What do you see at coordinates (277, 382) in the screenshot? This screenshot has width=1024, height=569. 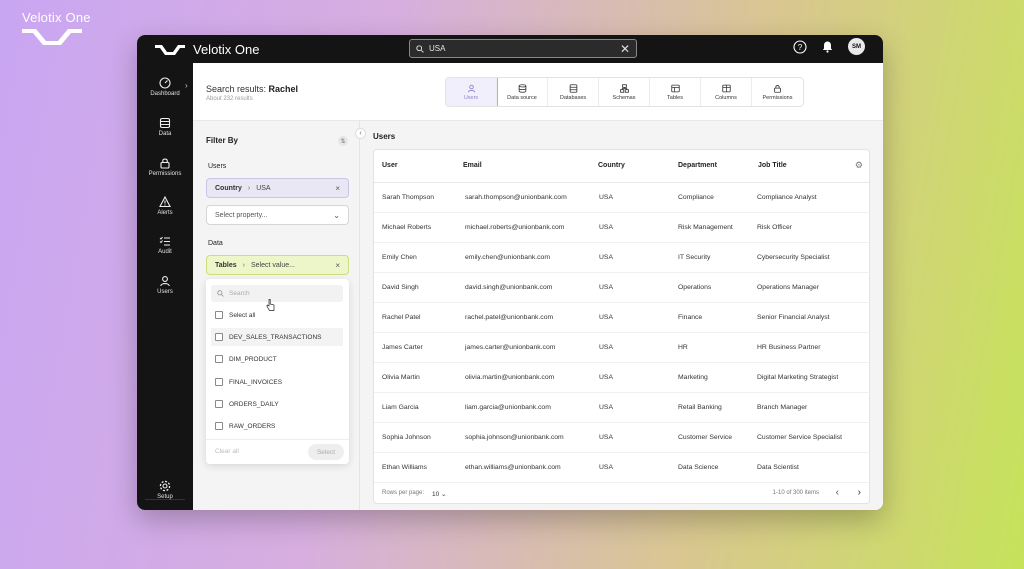 I see `option-final-invoices: FINAL_INVOICES` at bounding box center [277, 382].